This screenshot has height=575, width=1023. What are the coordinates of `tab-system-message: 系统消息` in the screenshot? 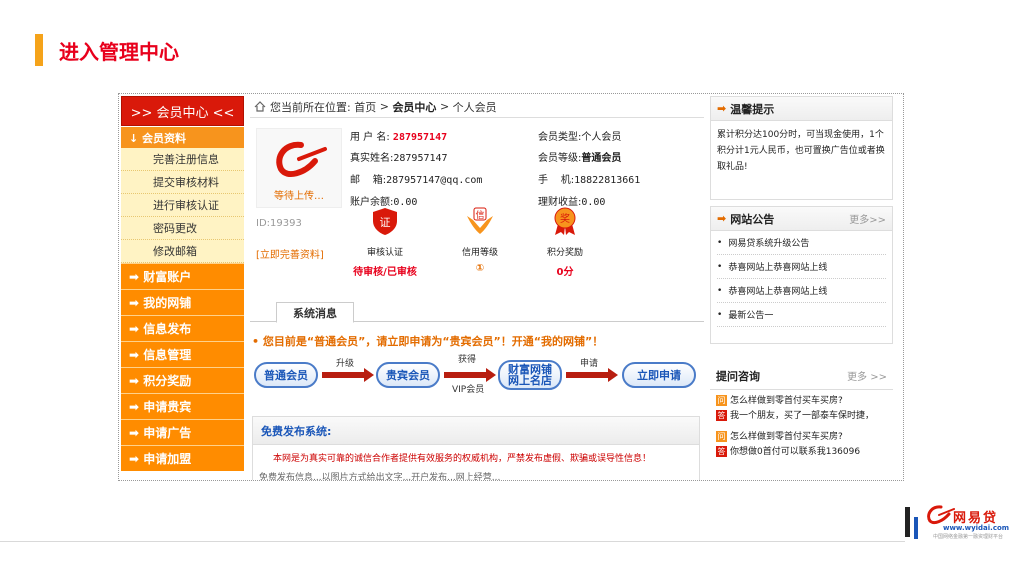 It's located at (315, 312).